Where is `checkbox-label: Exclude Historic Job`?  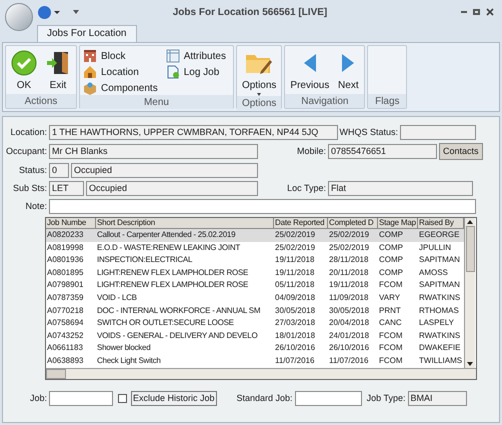 checkbox-label: Exclude Historic Job is located at coordinates (174, 398).